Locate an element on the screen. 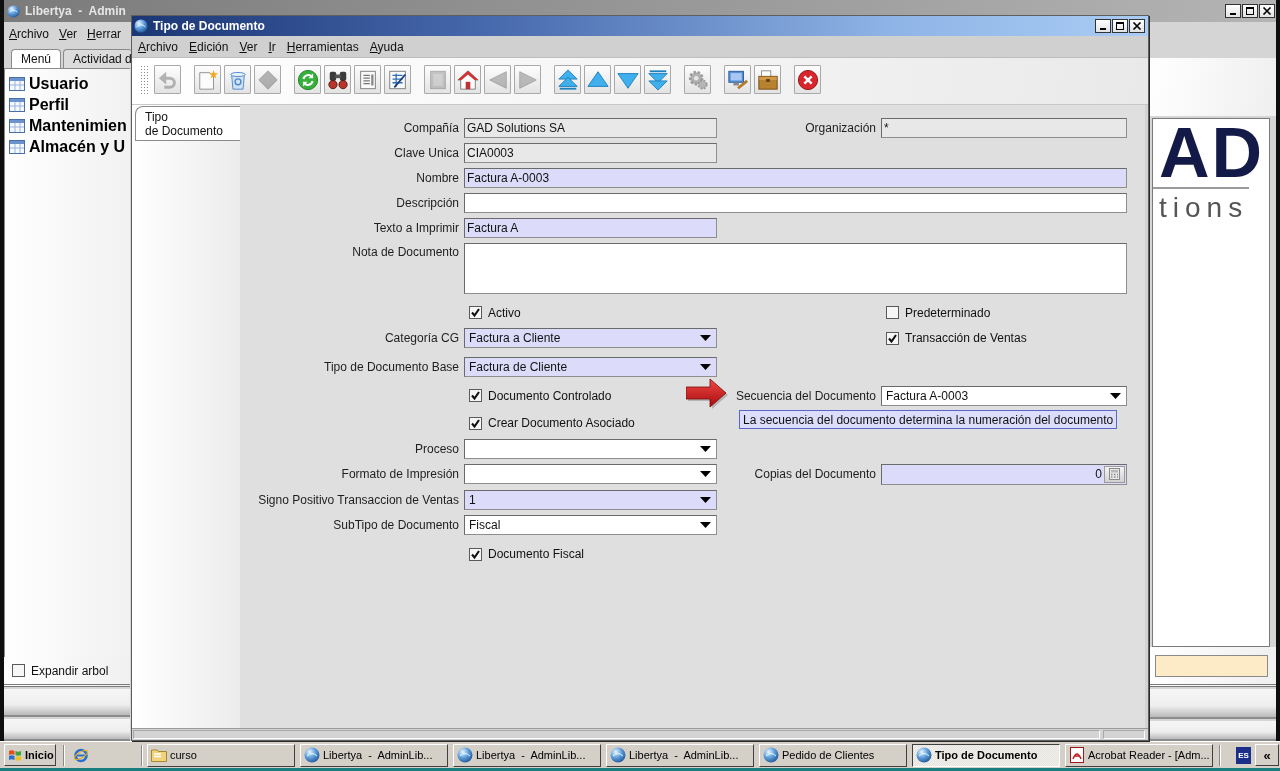  field-label: Signo Positivo Transaccion de Ventas is located at coordinates (358, 499).